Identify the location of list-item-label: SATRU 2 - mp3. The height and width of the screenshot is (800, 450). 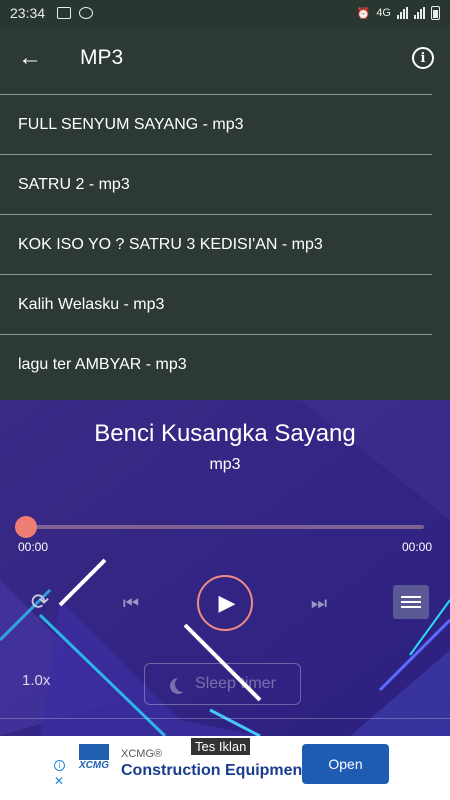
(74, 184).